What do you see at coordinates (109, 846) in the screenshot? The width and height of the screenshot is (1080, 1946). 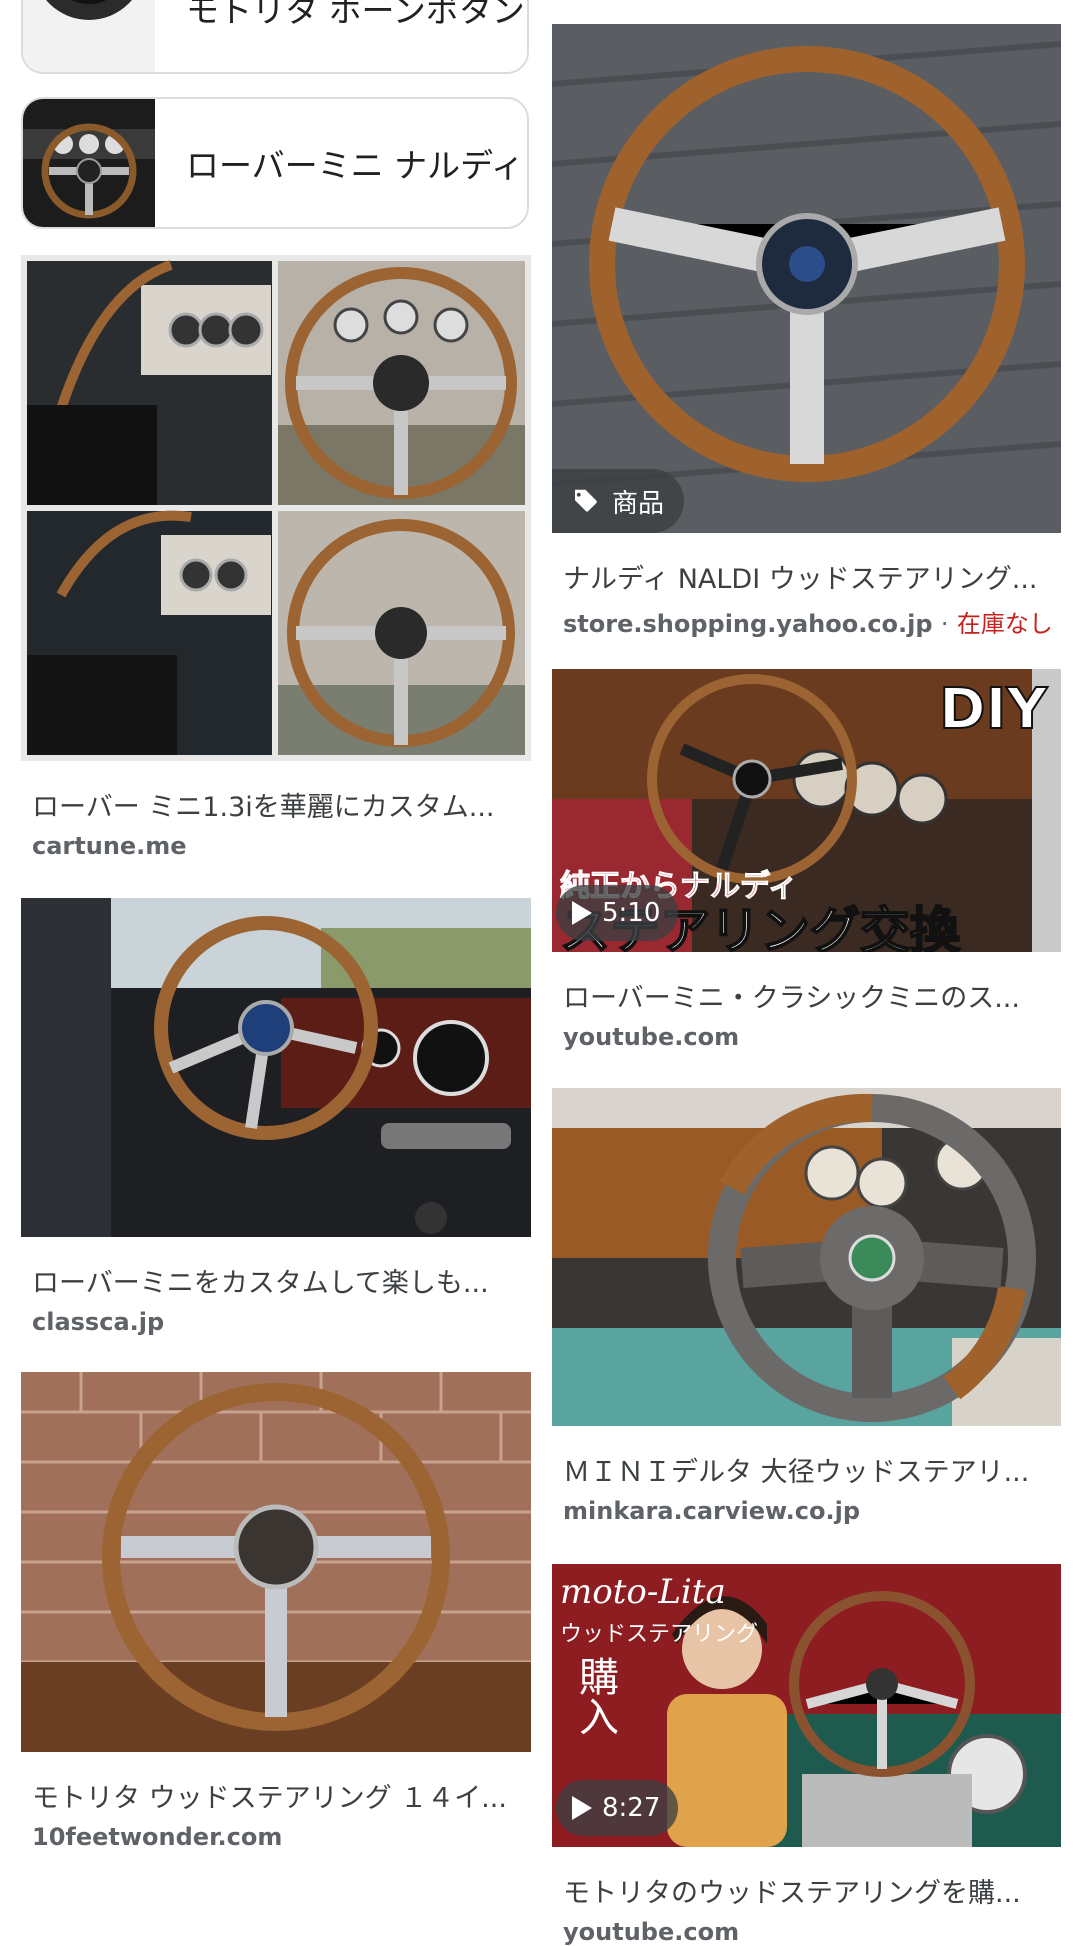 I see `result-source: cartune.me` at bounding box center [109, 846].